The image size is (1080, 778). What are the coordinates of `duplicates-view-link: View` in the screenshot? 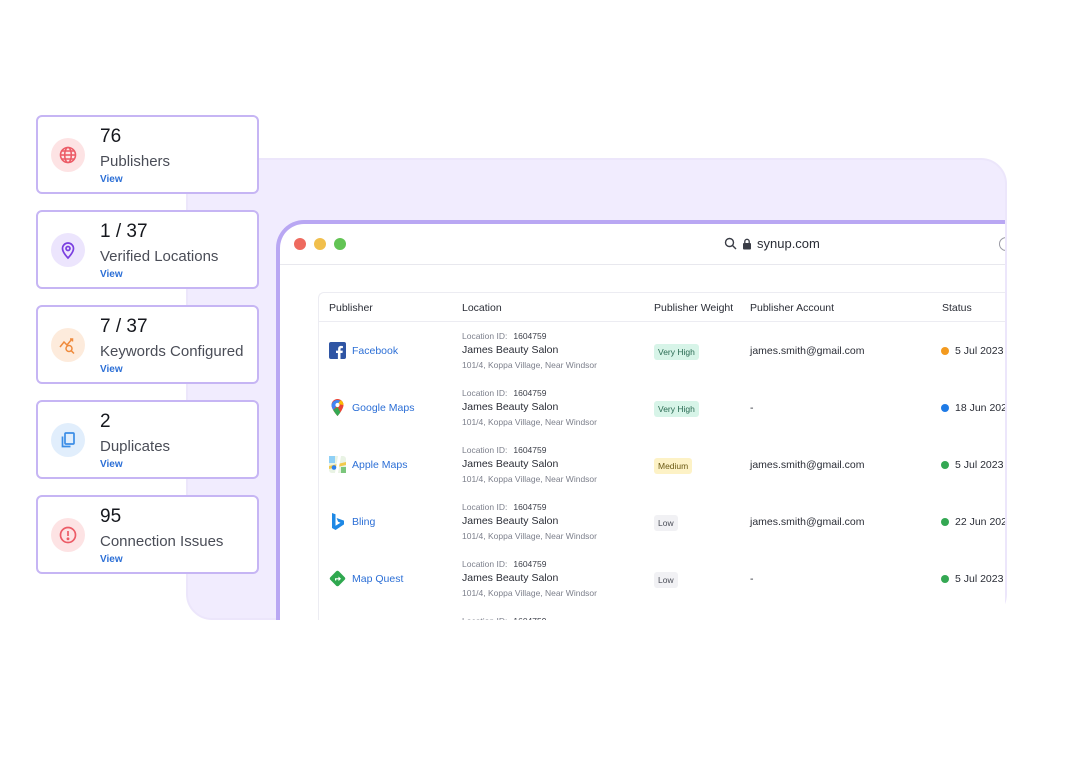 It's located at (111, 464).